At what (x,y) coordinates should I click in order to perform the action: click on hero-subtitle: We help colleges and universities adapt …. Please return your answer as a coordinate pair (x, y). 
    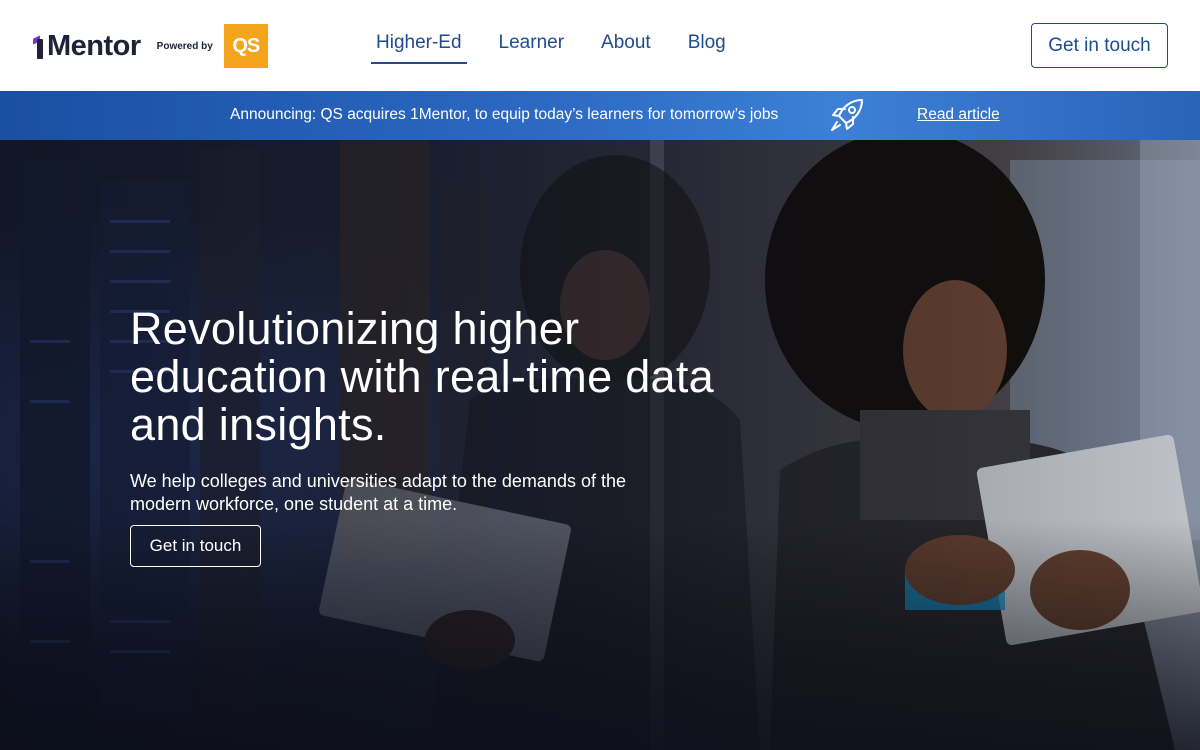
    Looking at the image, I should click on (378, 492).